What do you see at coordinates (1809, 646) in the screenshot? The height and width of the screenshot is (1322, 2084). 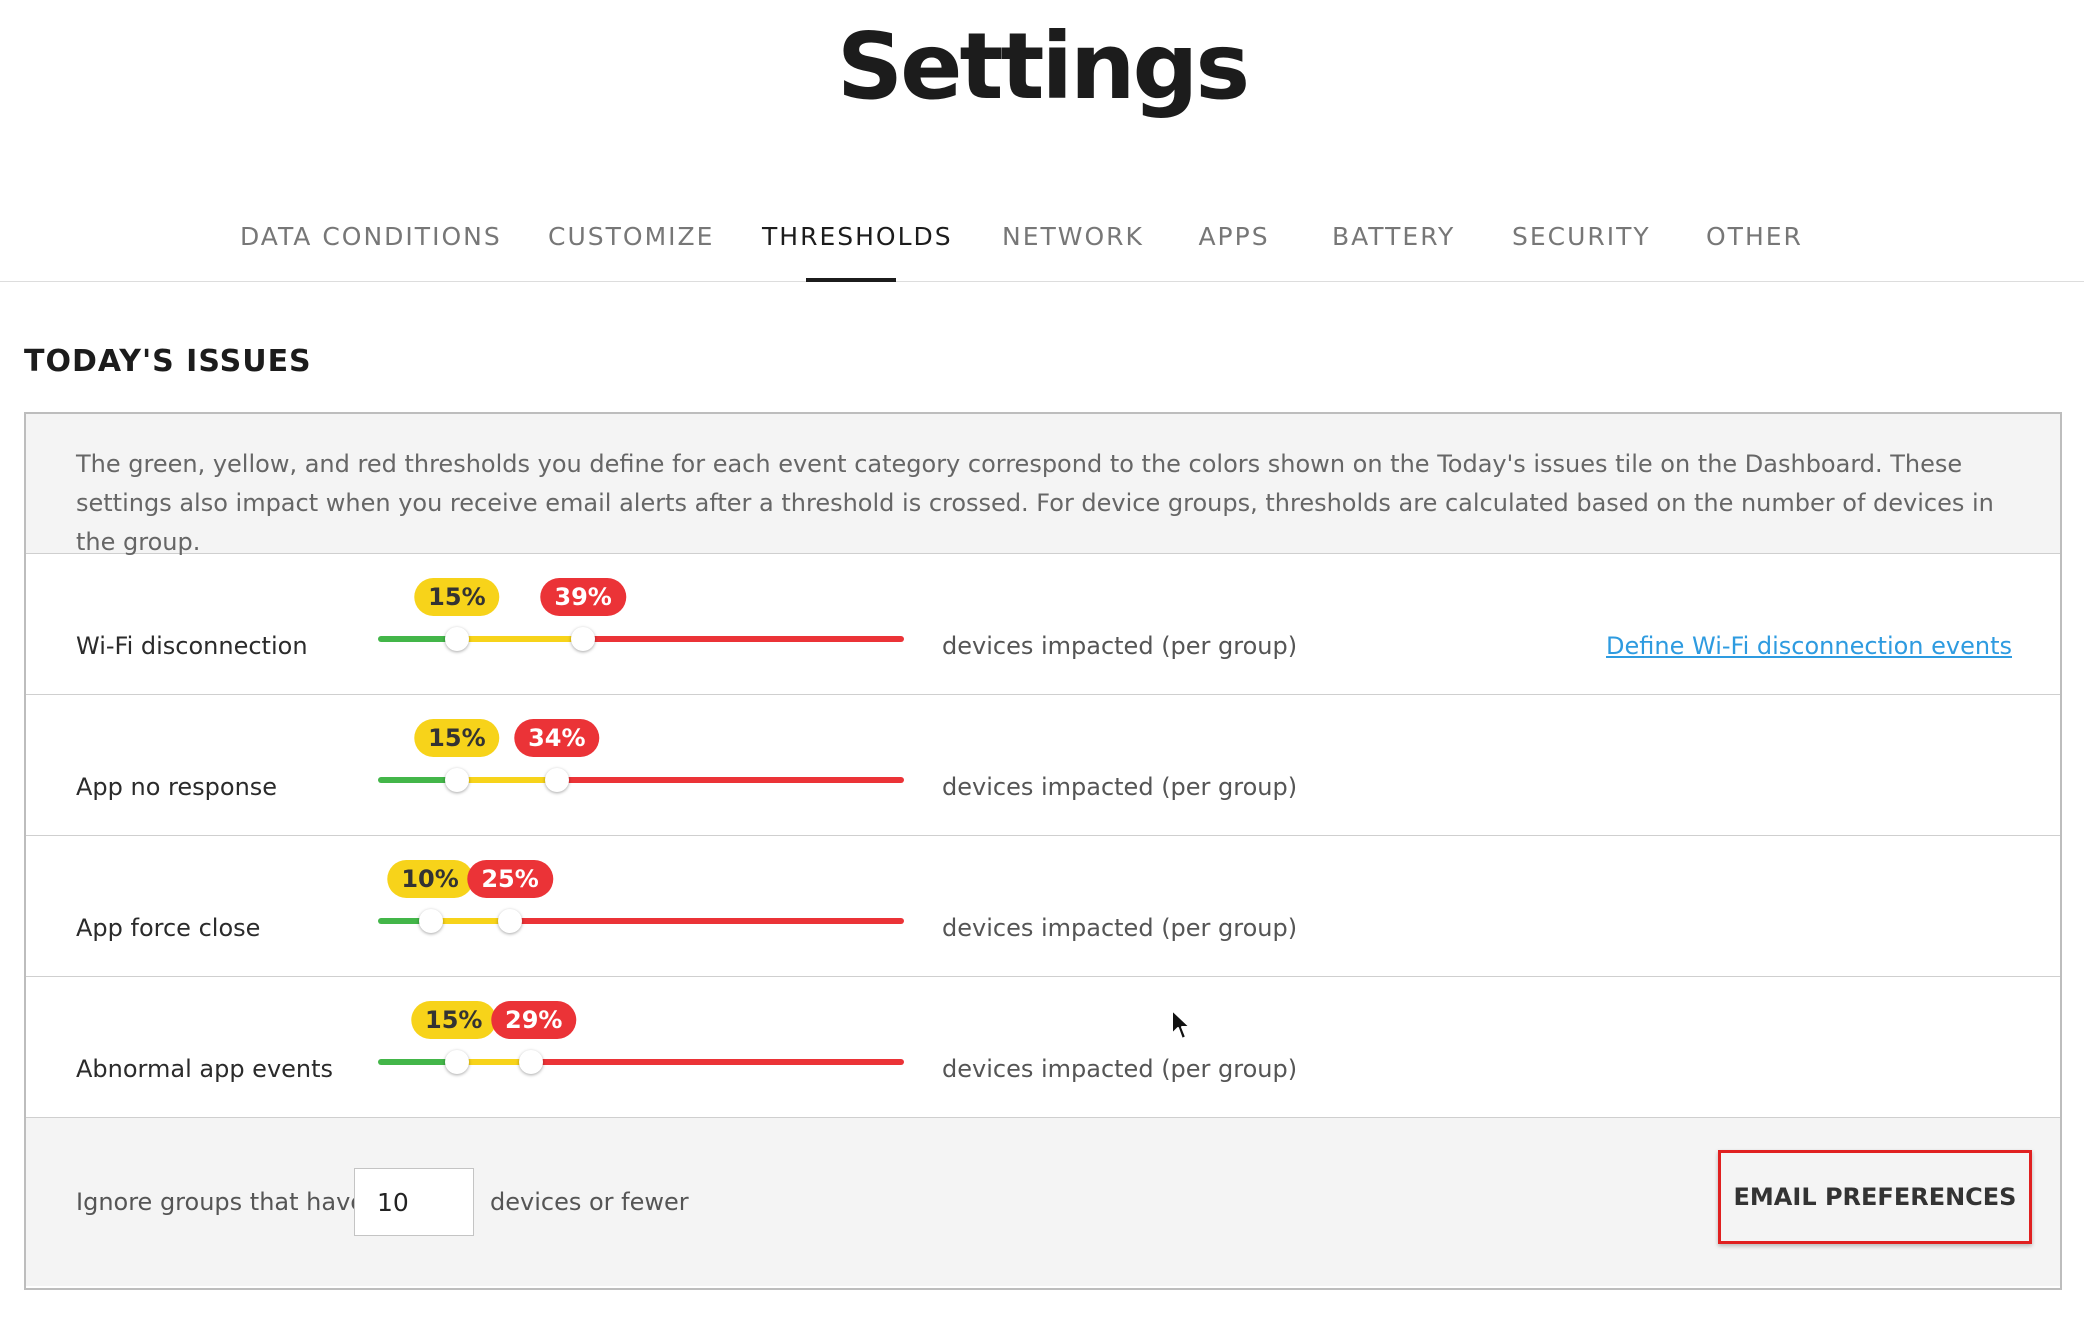 I see `define-wifi-disconnection-link: Define Wi-Fi disconnection events` at bounding box center [1809, 646].